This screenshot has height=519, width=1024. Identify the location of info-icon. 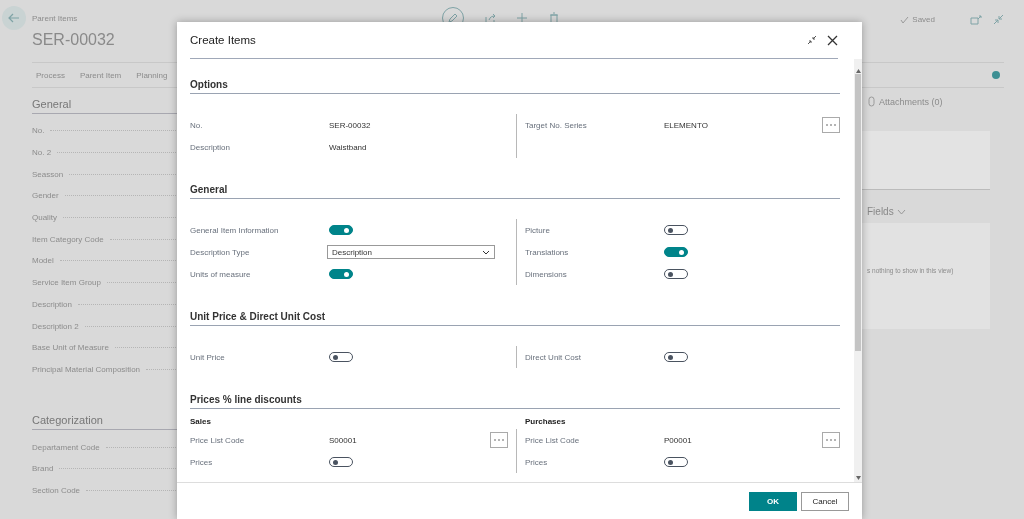
(996, 75).